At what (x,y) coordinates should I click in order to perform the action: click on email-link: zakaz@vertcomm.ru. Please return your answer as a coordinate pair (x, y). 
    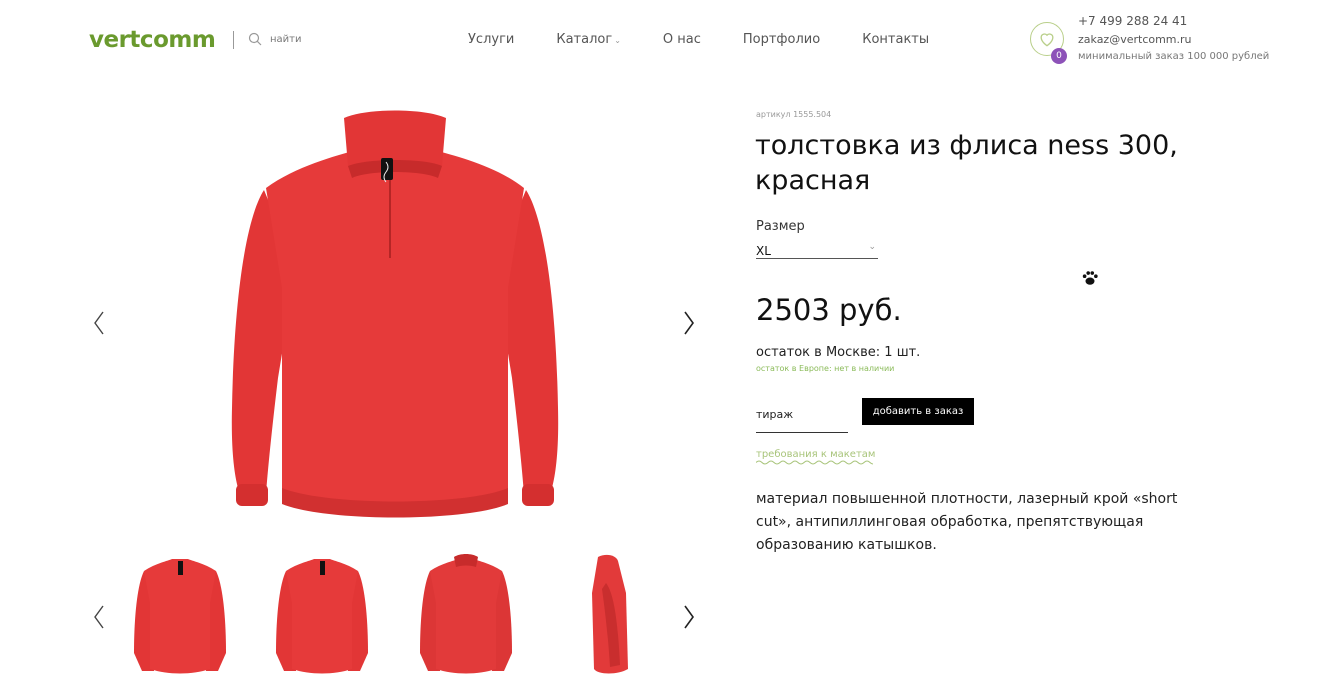
    Looking at the image, I should click on (1173, 39).